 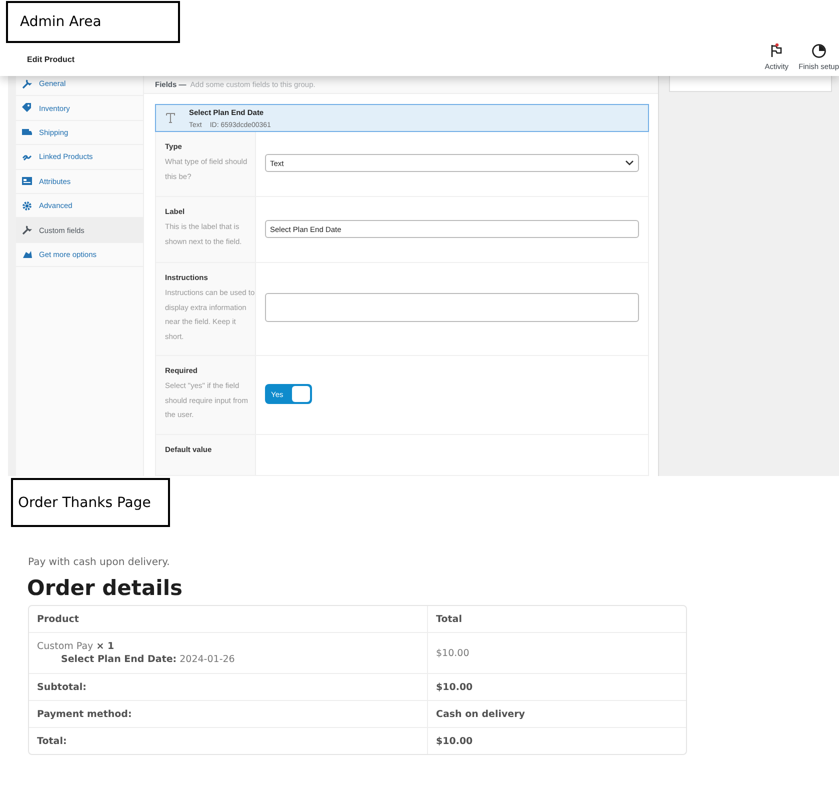 I want to click on column-header: Total, so click(x=556, y=619).